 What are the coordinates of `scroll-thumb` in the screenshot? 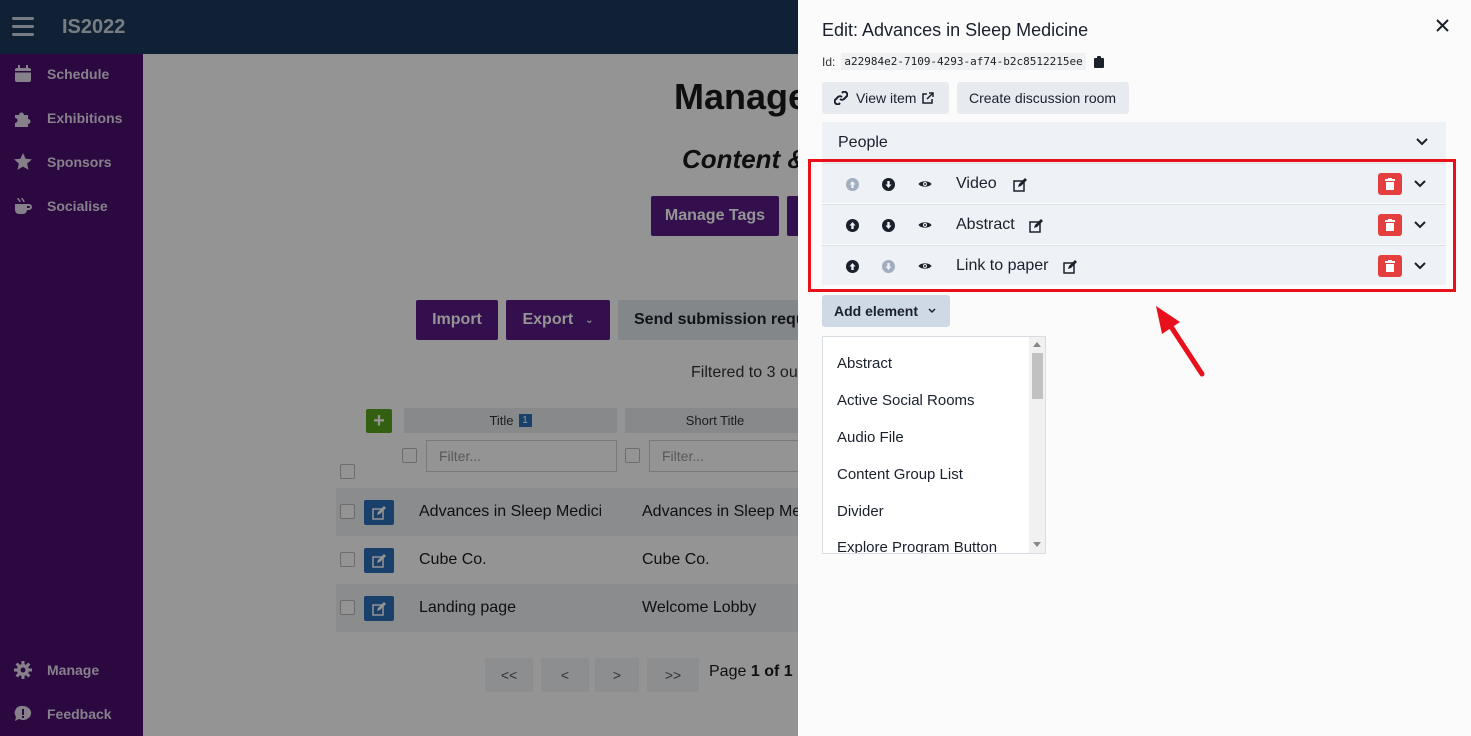 It's located at (1037, 376).